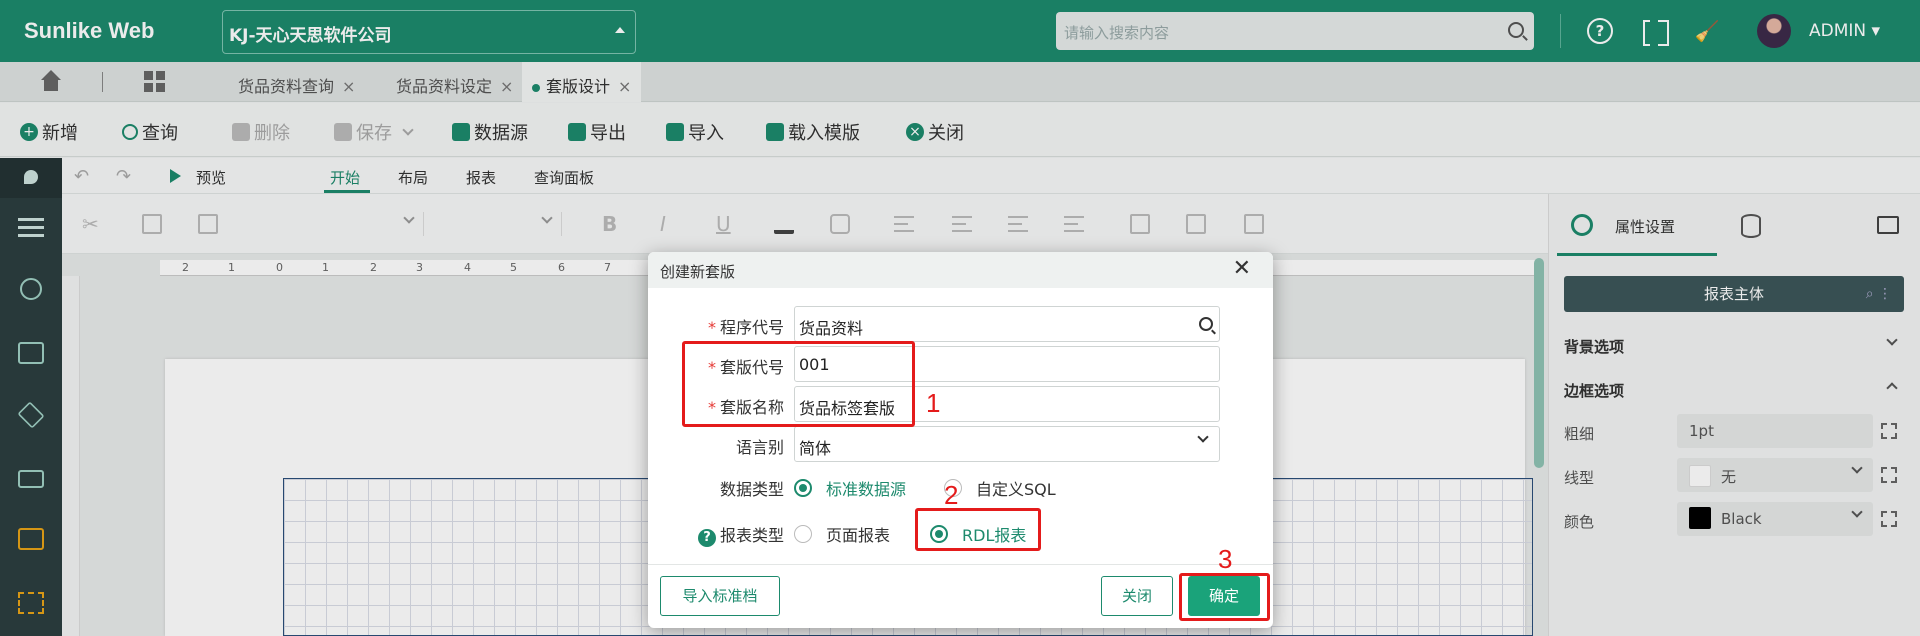 The height and width of the screenshot is (636, 1920). I want to click on data-type-row: 数据类型, so click(716, 486).